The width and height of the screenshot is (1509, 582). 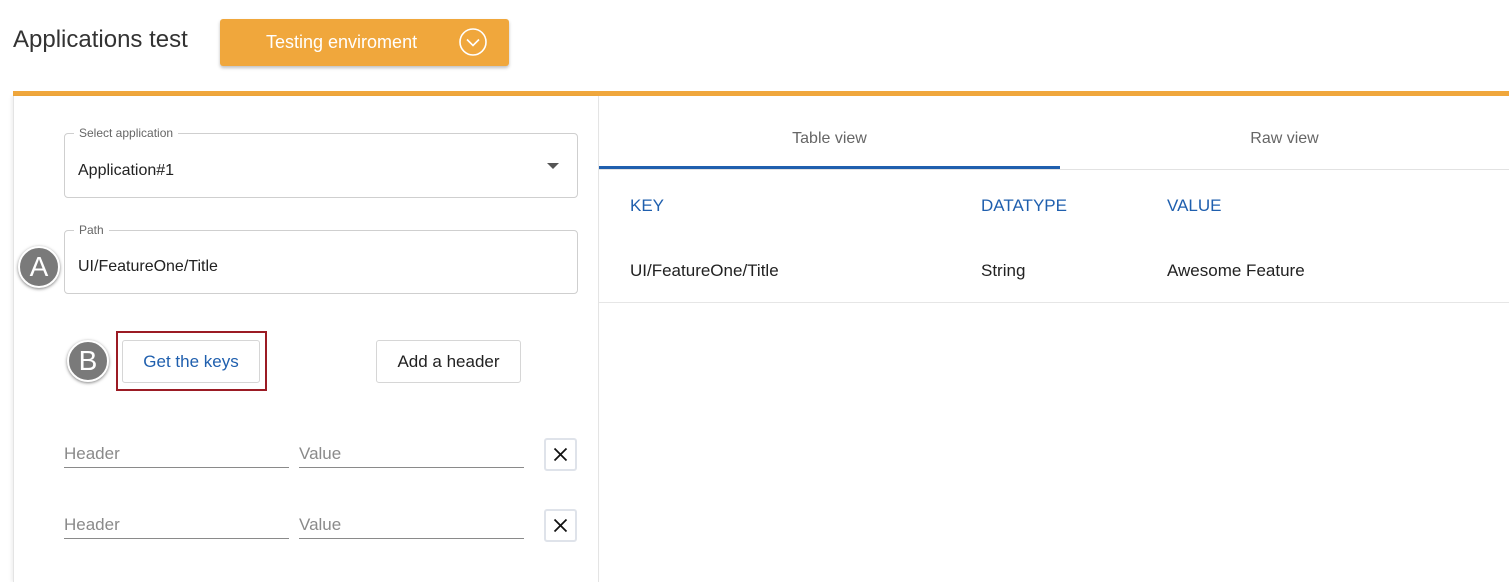 I want to click on path-input-label: Path, so click(x=91, y=230).